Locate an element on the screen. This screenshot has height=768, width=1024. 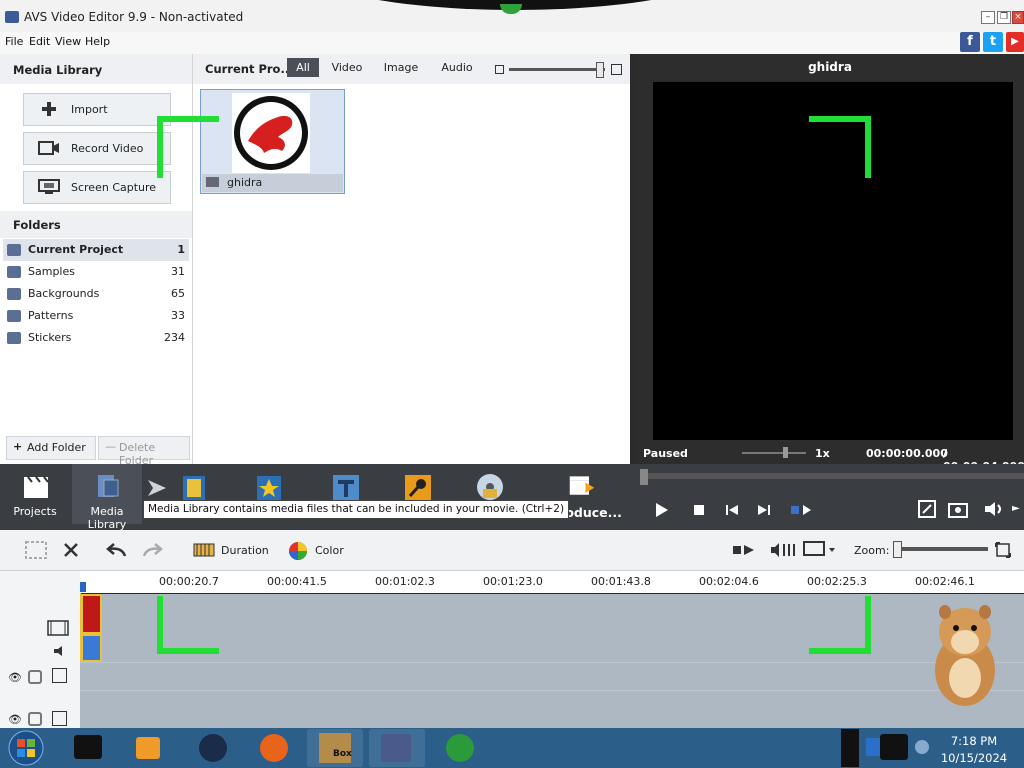
overlay-track-icon is located at coordinates (59, 718).